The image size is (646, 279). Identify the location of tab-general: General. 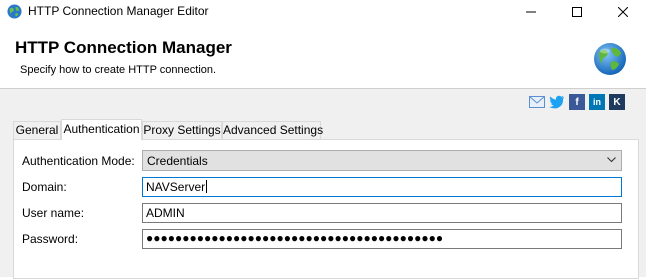
(37, 130).